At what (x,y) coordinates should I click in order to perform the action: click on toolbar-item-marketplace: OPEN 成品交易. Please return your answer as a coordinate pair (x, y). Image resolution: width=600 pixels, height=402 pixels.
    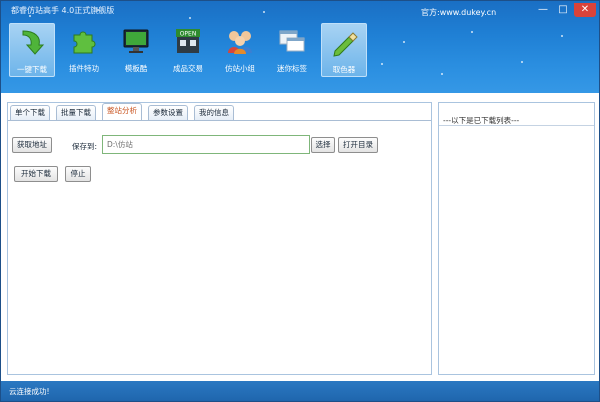
    Looking at the image, I should click on (188, 50).